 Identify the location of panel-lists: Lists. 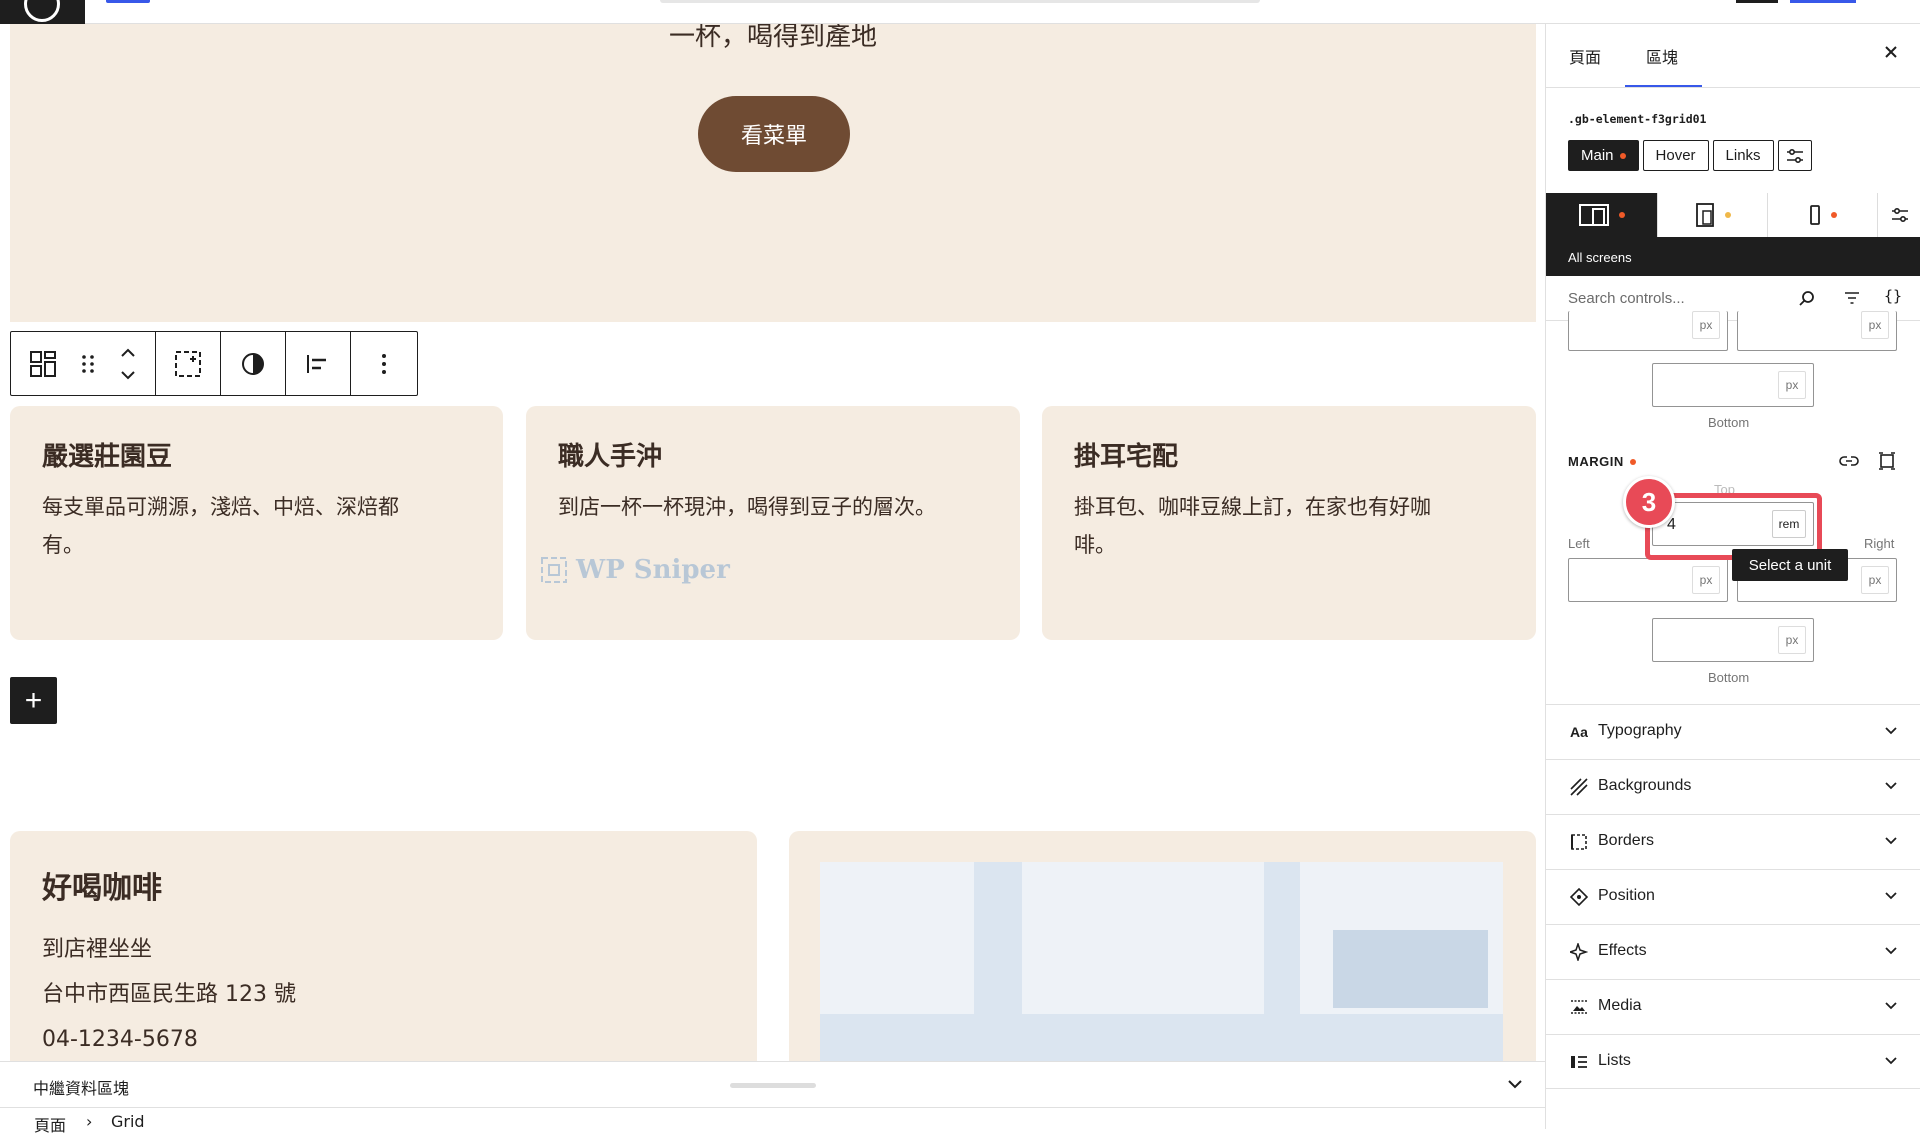
(1733, 1061).